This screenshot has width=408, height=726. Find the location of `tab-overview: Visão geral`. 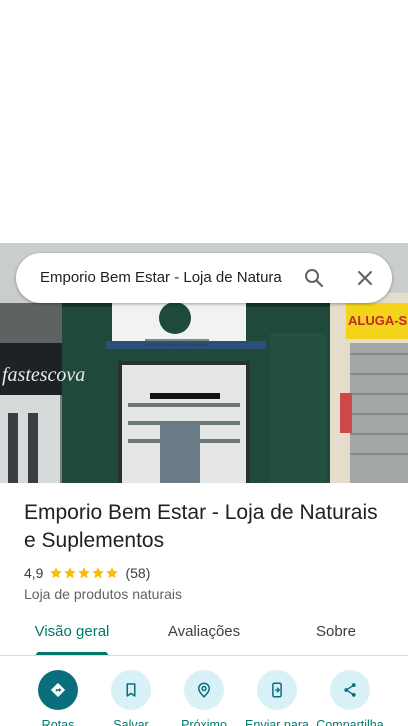

tab-overview: Visão geral is located at coordinates (72, 634).